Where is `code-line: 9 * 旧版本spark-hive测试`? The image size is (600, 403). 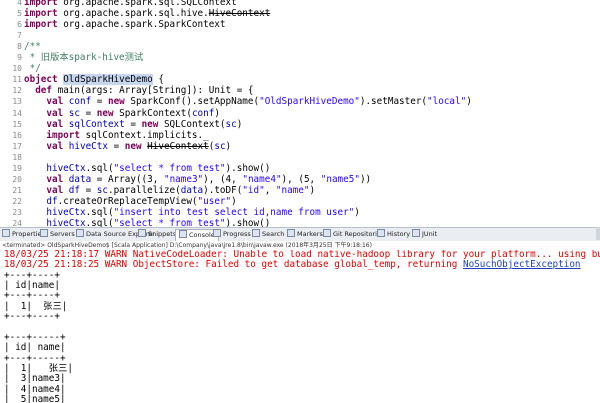
code-line: 9 * 旧版本spark-hive测试 is located at coordinates (300, 57).